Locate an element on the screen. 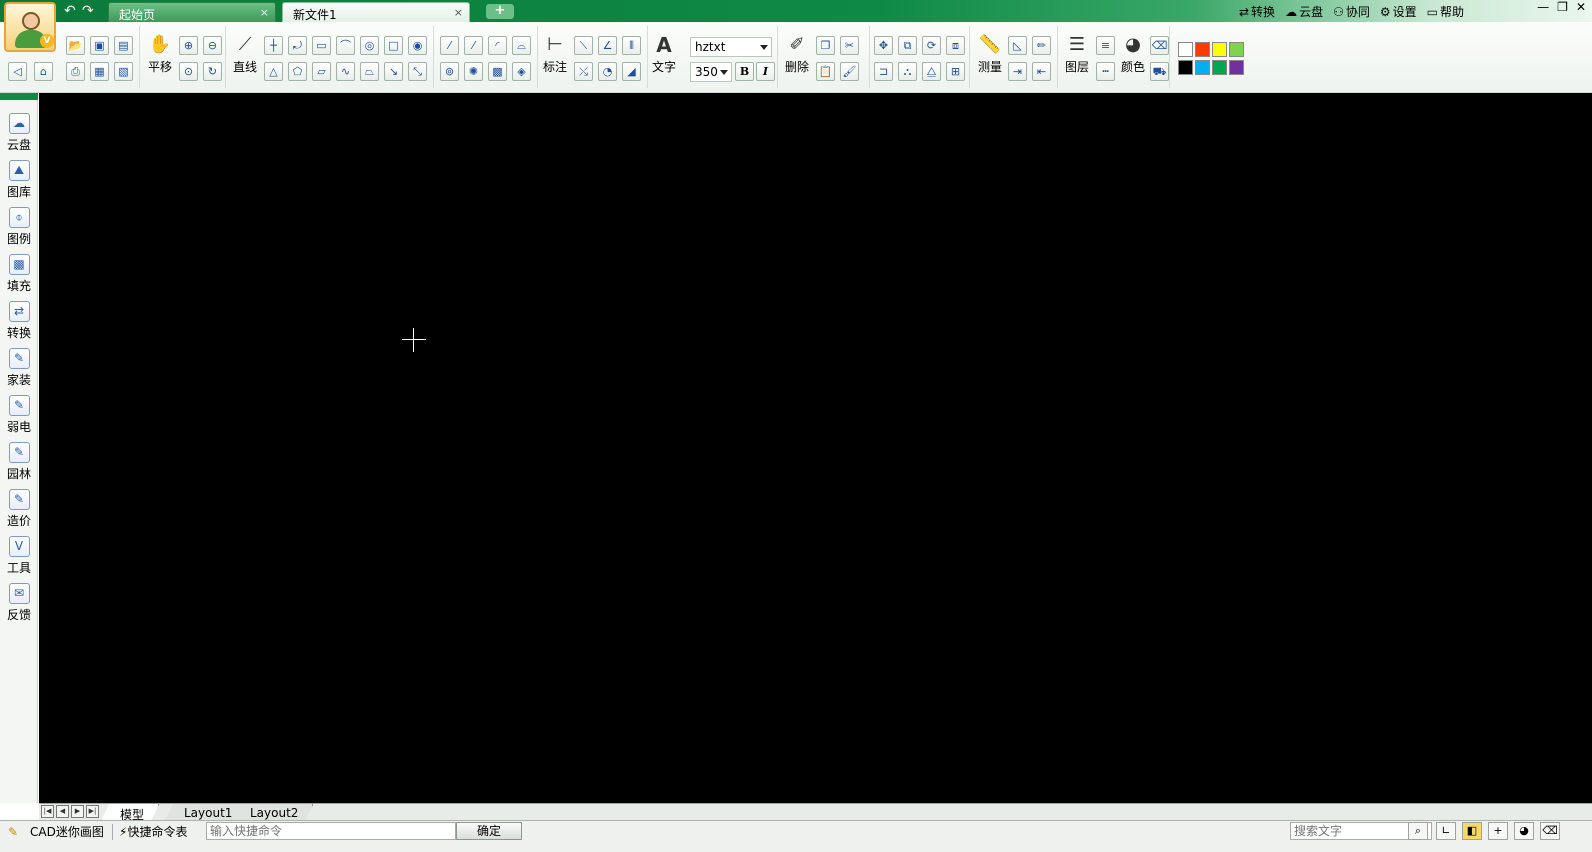 This screenshot has height=852, width=1592. spline-icon: ∿ is located at coordinates (345, 71).